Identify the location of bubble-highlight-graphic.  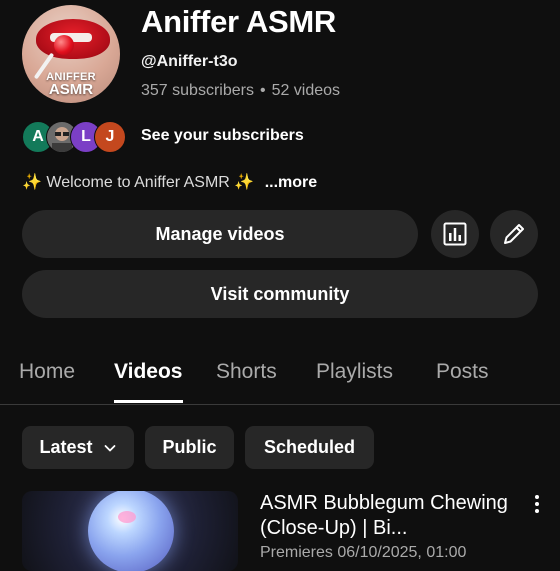
(127, 517).